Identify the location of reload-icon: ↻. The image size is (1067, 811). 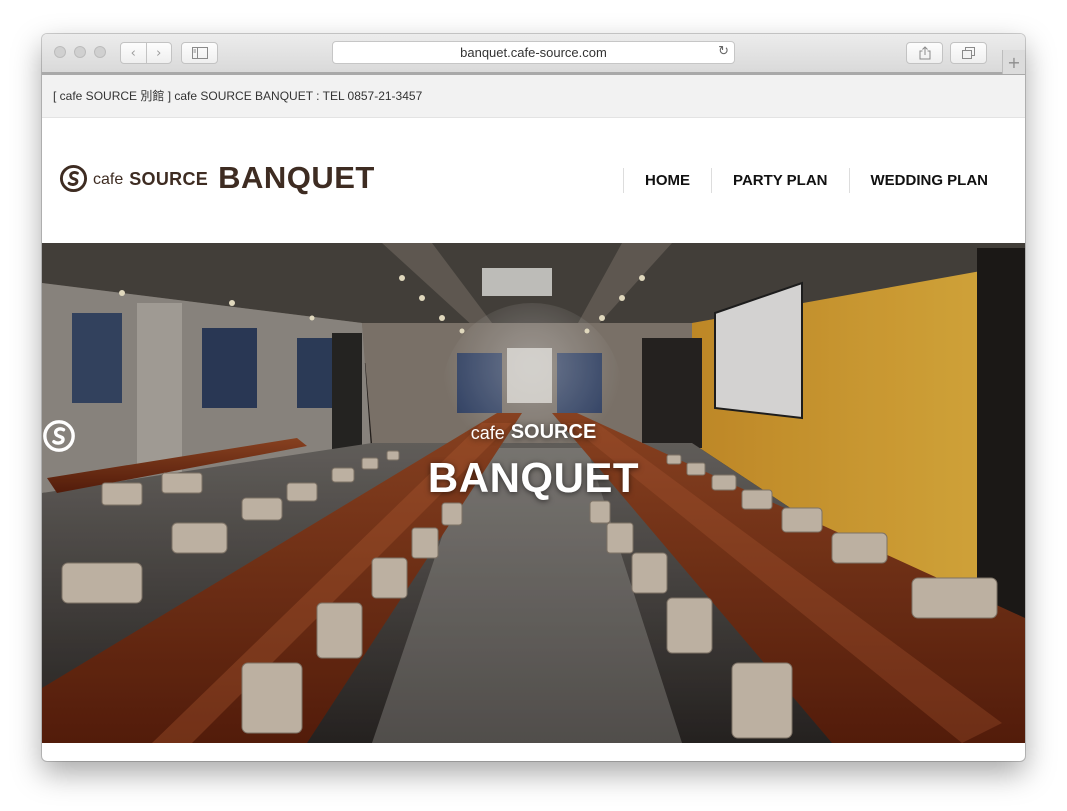
(723, 51).